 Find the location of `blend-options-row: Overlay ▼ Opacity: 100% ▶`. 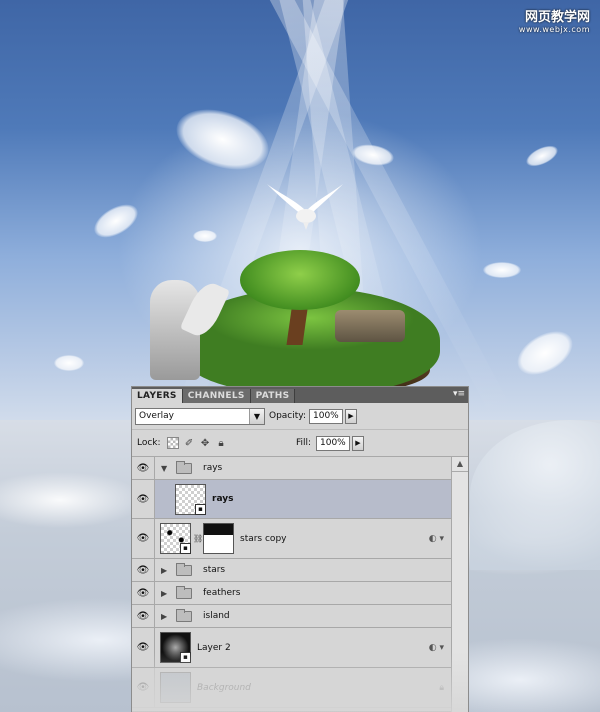

blend-options-row: Overlay ▼ Opacity: 100% ▶ is located at coordinates (300, 416).